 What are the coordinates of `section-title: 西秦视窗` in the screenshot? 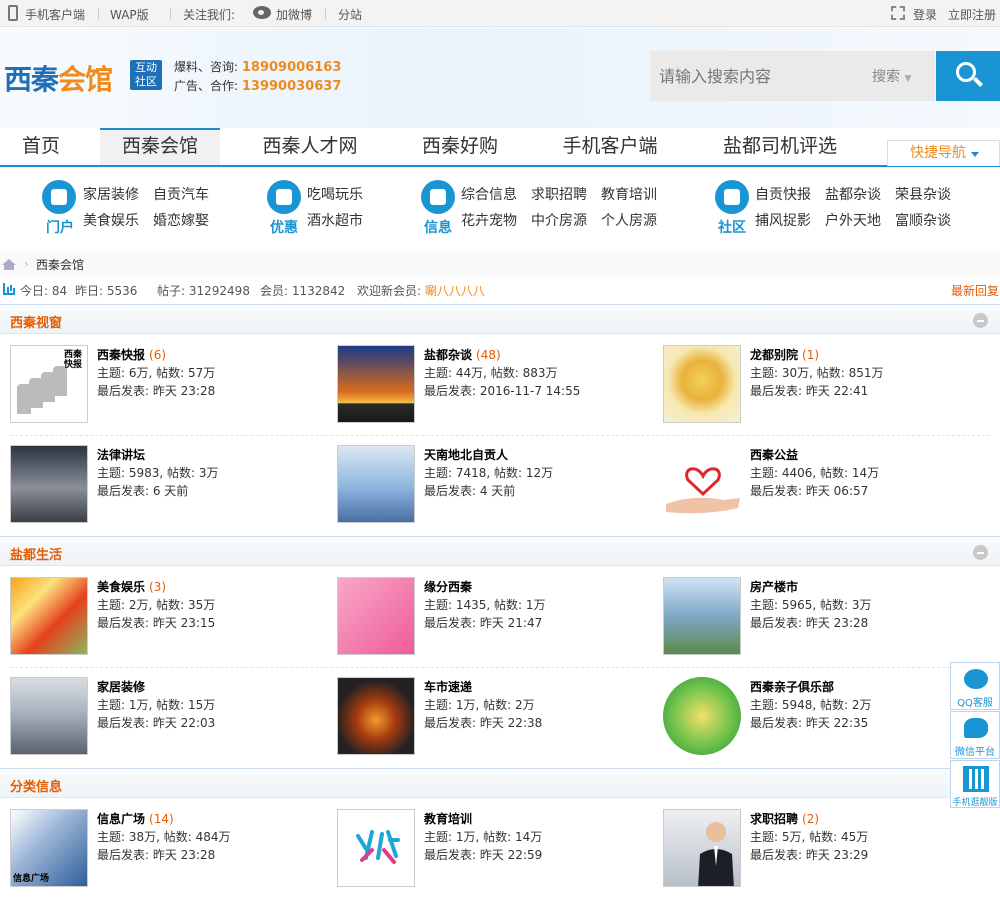 It's located at (36, 321).